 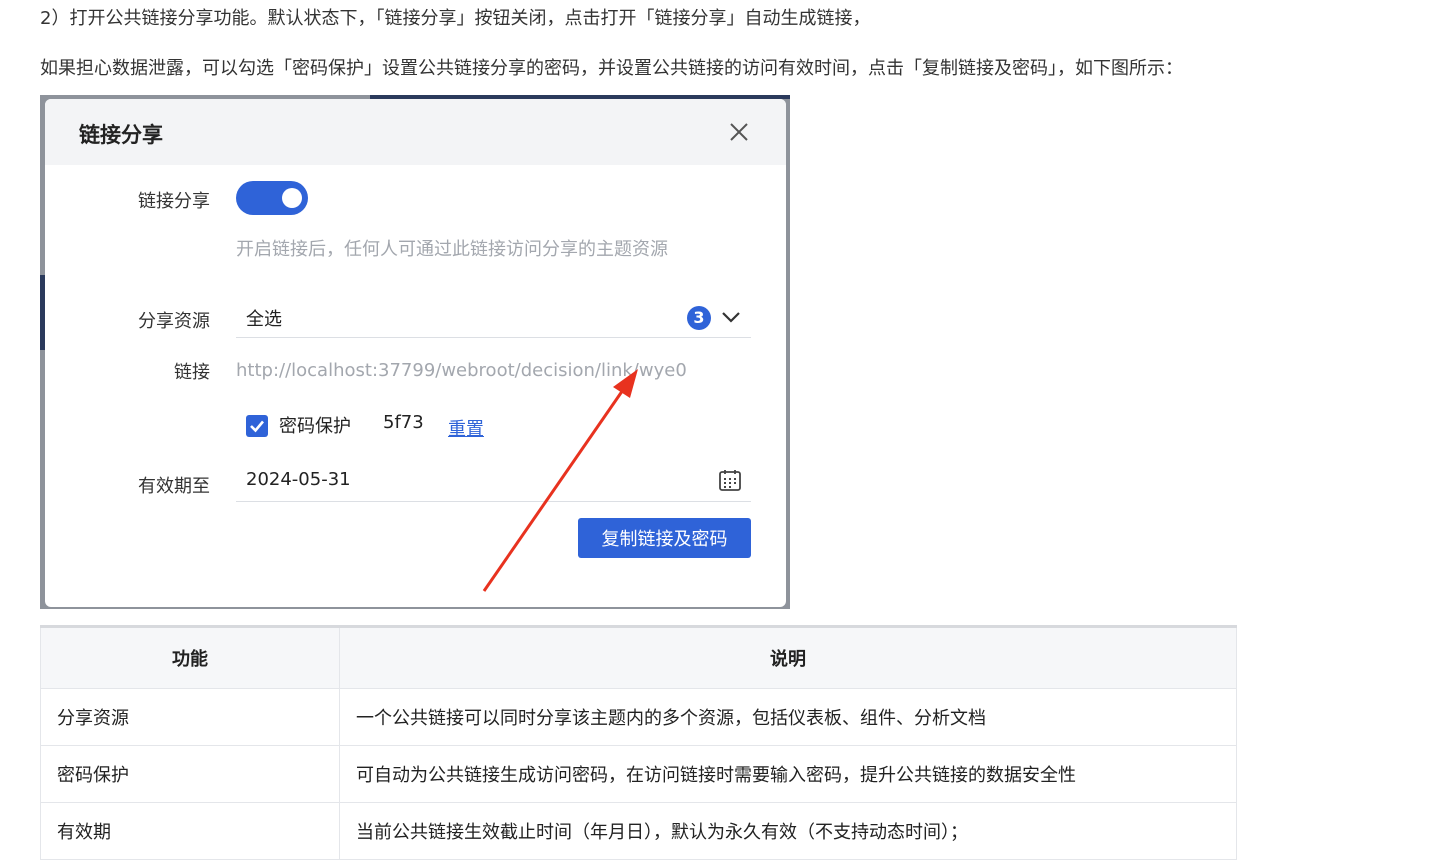 What do you see at coordinates (699, 318) in the screenshot?
I see `resource-count-badge: 3` at bounding box center [699, 318].